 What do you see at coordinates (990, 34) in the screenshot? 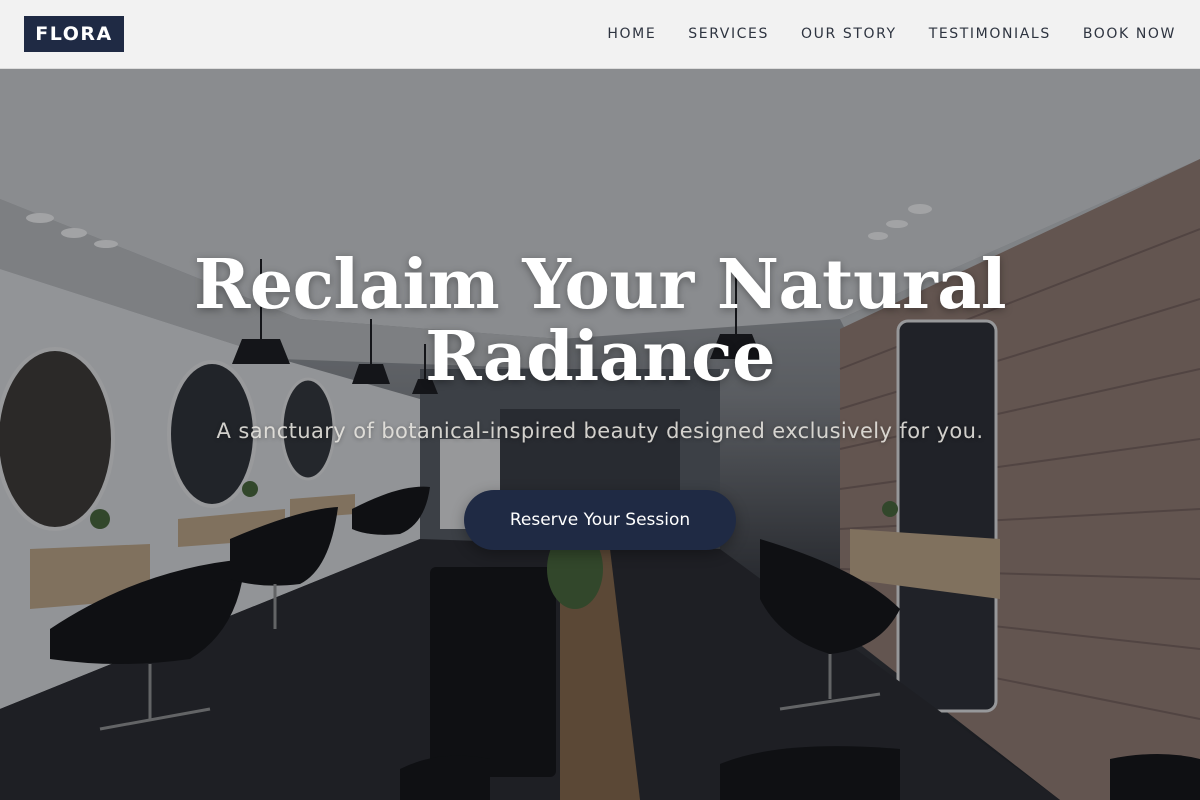
I see `nav-link-testimonials: TESTIMONIALS` at bounding box center [990, 34].